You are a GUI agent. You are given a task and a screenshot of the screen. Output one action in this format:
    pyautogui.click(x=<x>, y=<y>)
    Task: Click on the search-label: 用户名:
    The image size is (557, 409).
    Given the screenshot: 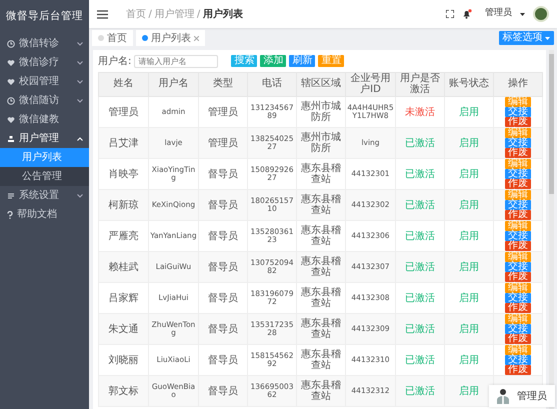 What is the action you would take?
    pyautogui.click(x=115, y=61)
    